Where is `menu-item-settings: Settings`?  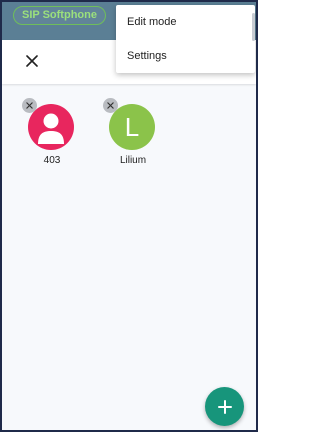
menu-item-settings: Settings is located at coordinates (185, 56).